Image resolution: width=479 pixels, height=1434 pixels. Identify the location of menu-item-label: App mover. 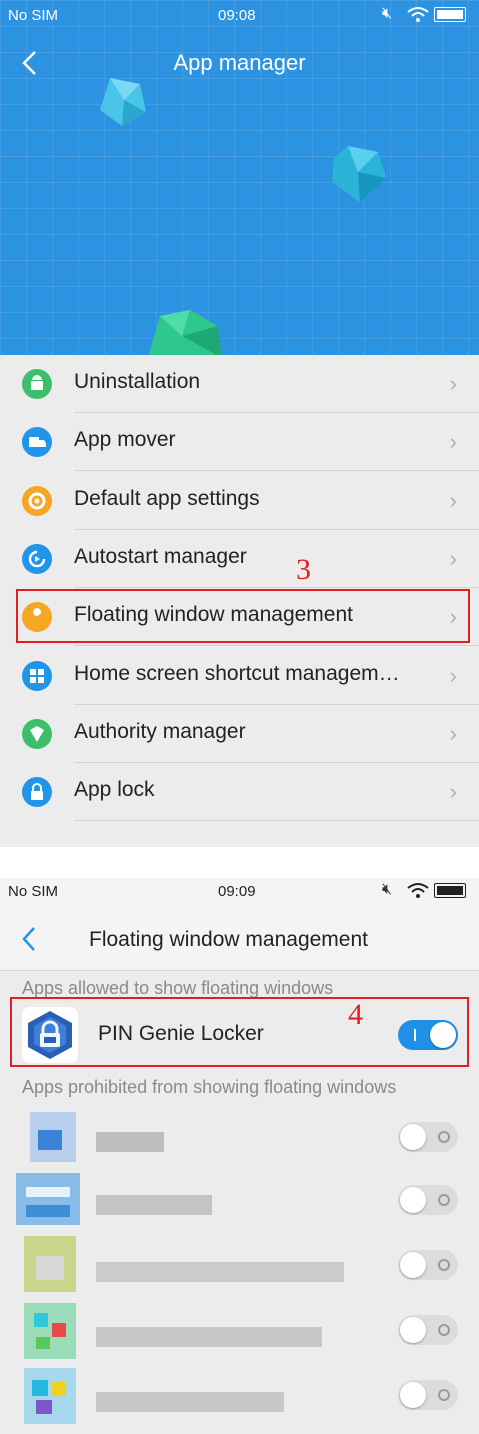
(125, 440).